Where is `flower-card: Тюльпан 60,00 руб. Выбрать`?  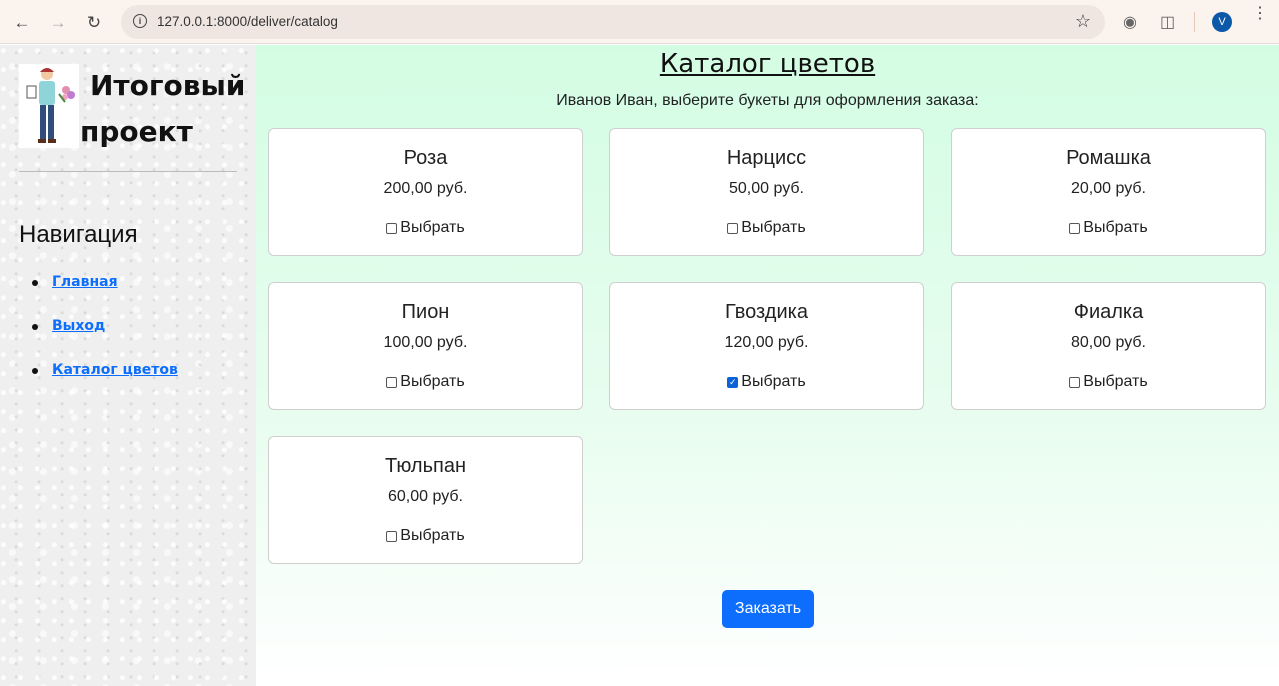
flower-card: Тюльпан 60,00 руб. Выбрать is located at coordinates (425, 500).